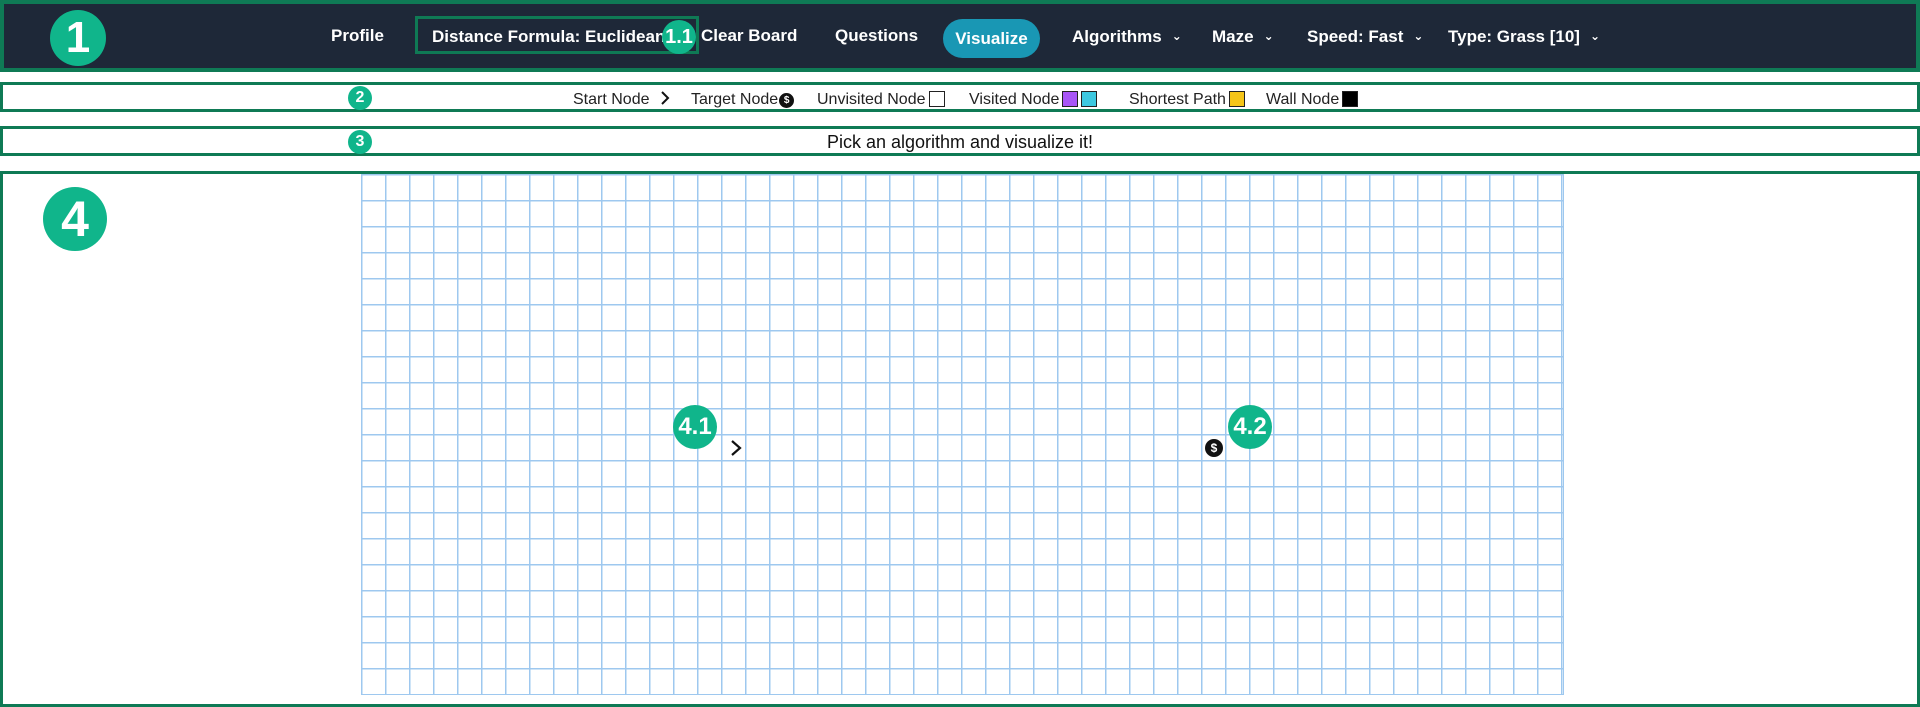 Image resolution: width=1920 pixels, height=707 pixels. Describe the element at coordinates (357, 36) in the screenshot. I see `nav-profile: Profile` at that location.